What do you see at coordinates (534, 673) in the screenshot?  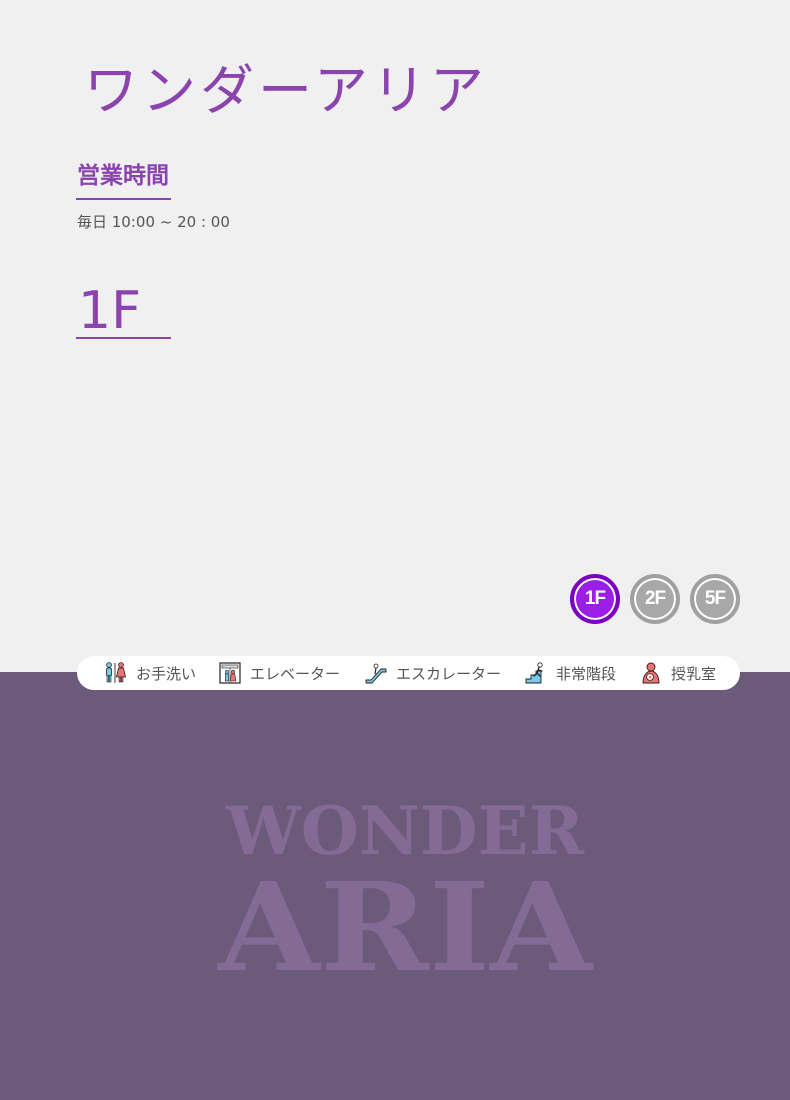 I see `emergency-stairs-icon` at bounding box center [534, 673].